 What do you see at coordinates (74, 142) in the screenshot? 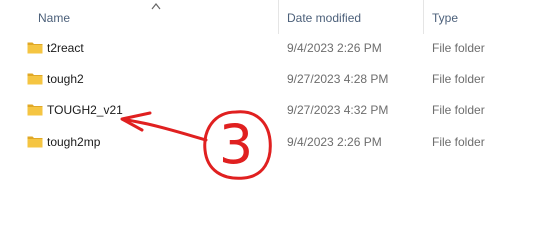
I see `file-name: tough2mp` at bounding box center [74, 142].